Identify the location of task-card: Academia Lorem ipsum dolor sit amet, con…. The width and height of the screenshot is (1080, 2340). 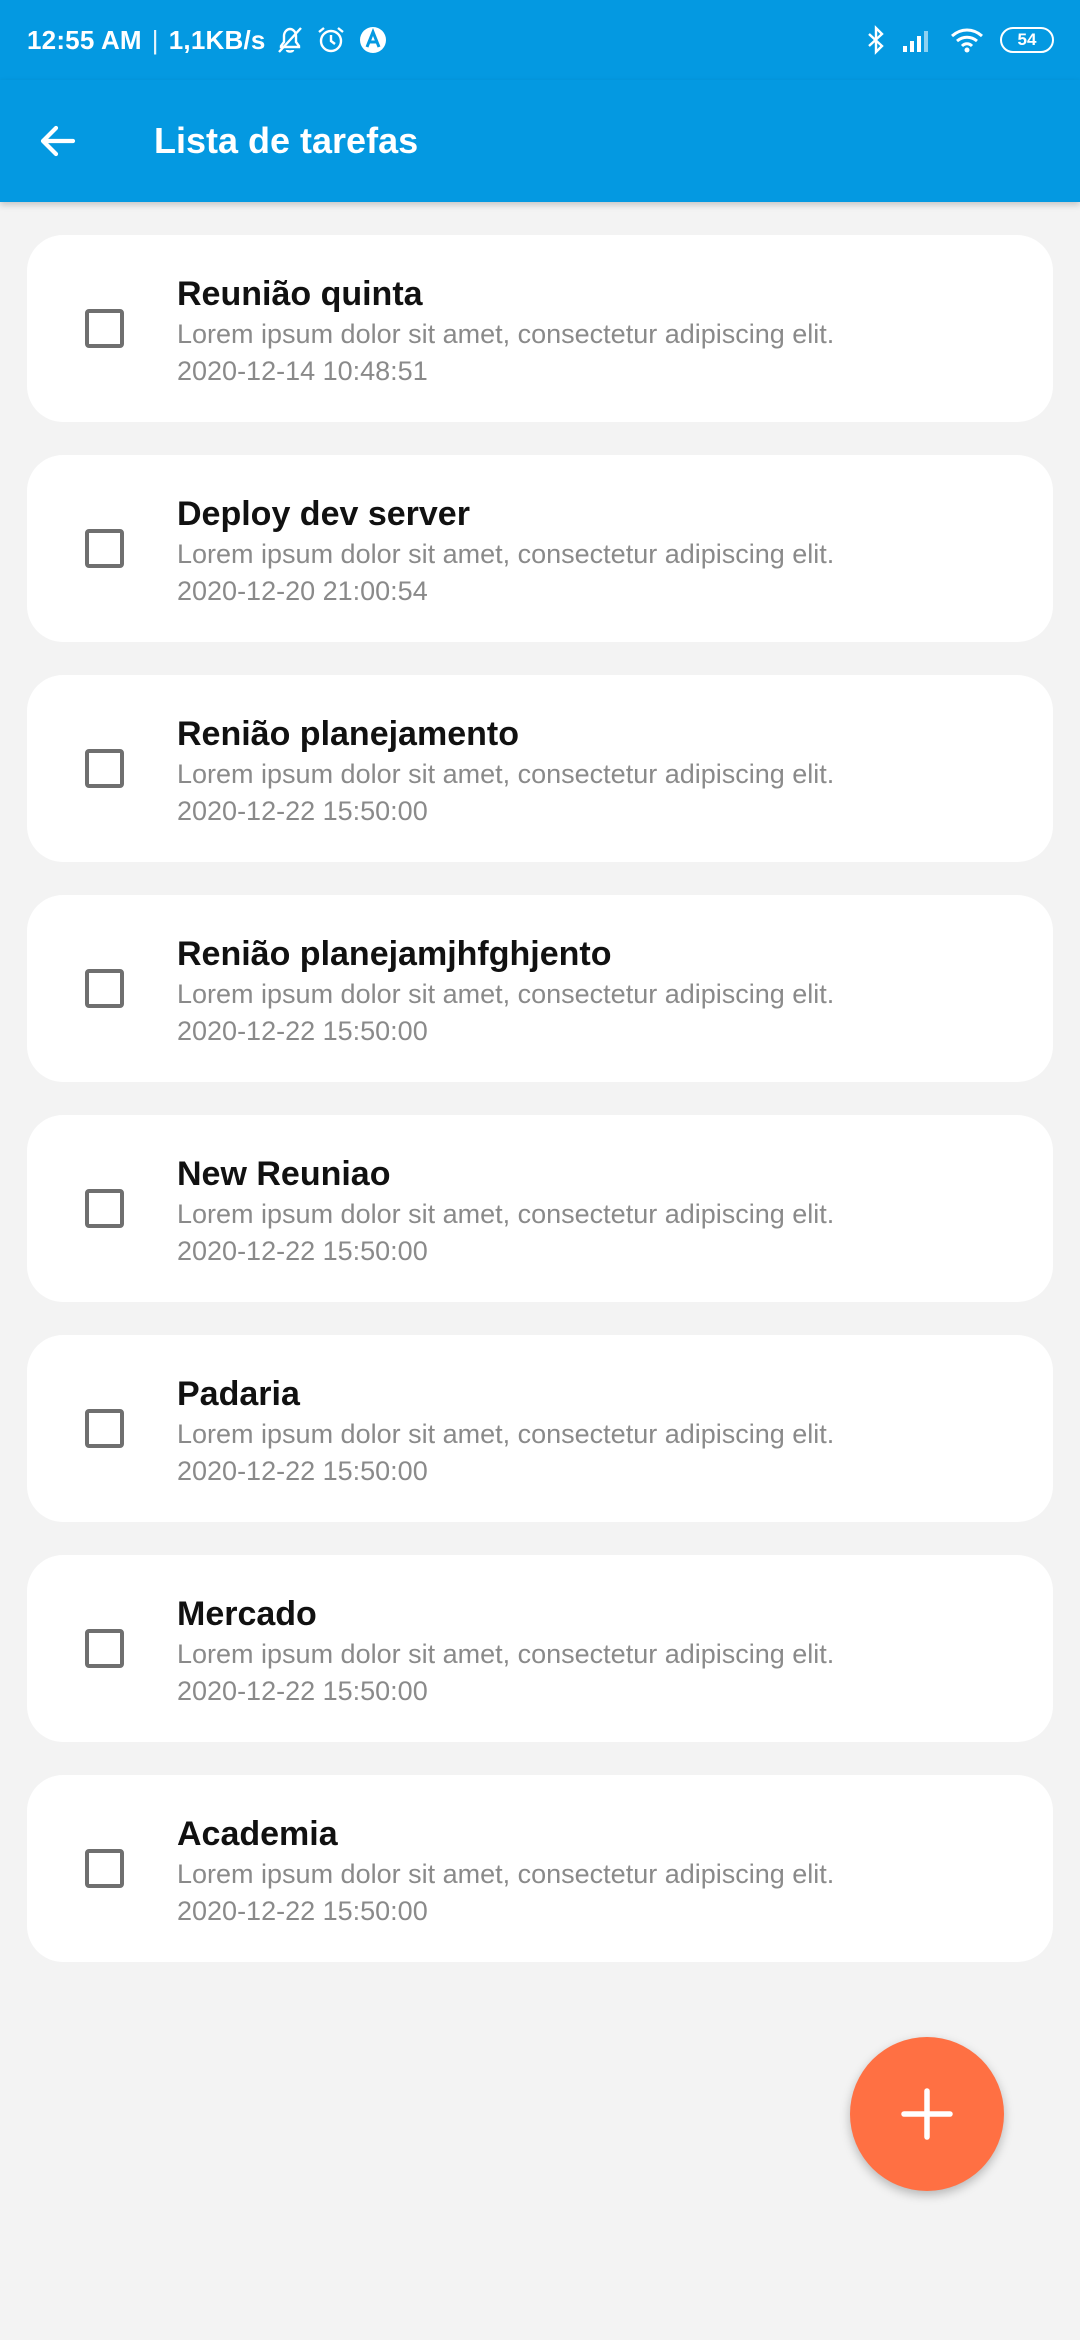
(540, 1868).